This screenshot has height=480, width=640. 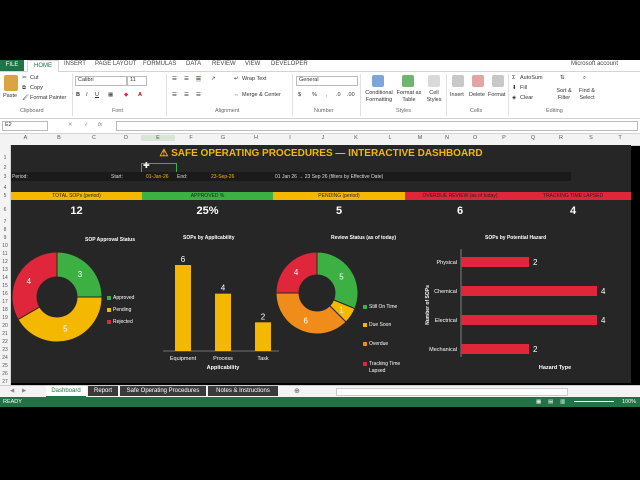 I want to click on page-layout-icon: ▤, so click(x=550, y=402).